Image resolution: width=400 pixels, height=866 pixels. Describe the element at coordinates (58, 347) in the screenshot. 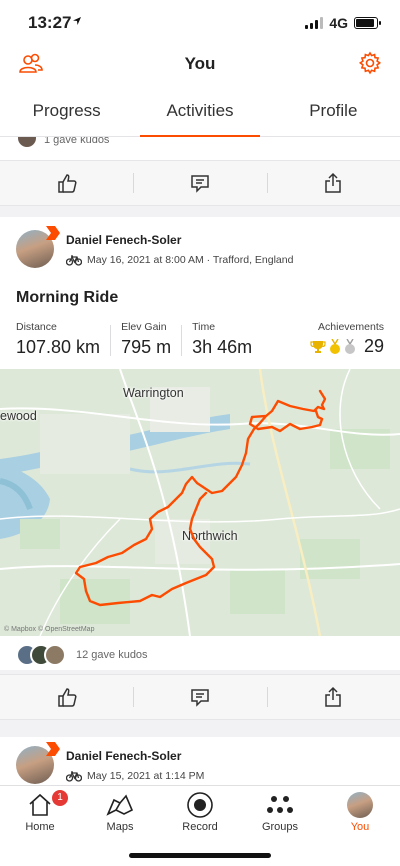

I see `stat-value: 107.80 km` at that location.